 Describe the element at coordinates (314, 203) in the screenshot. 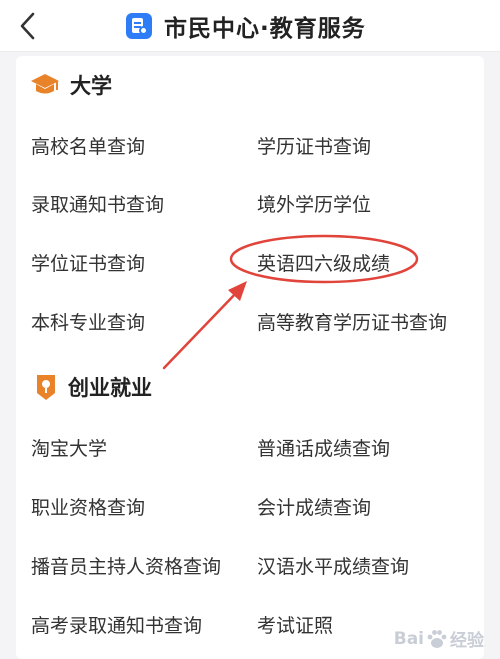

I see `service-item-overseas-degree: 境外学历学位` at that location.